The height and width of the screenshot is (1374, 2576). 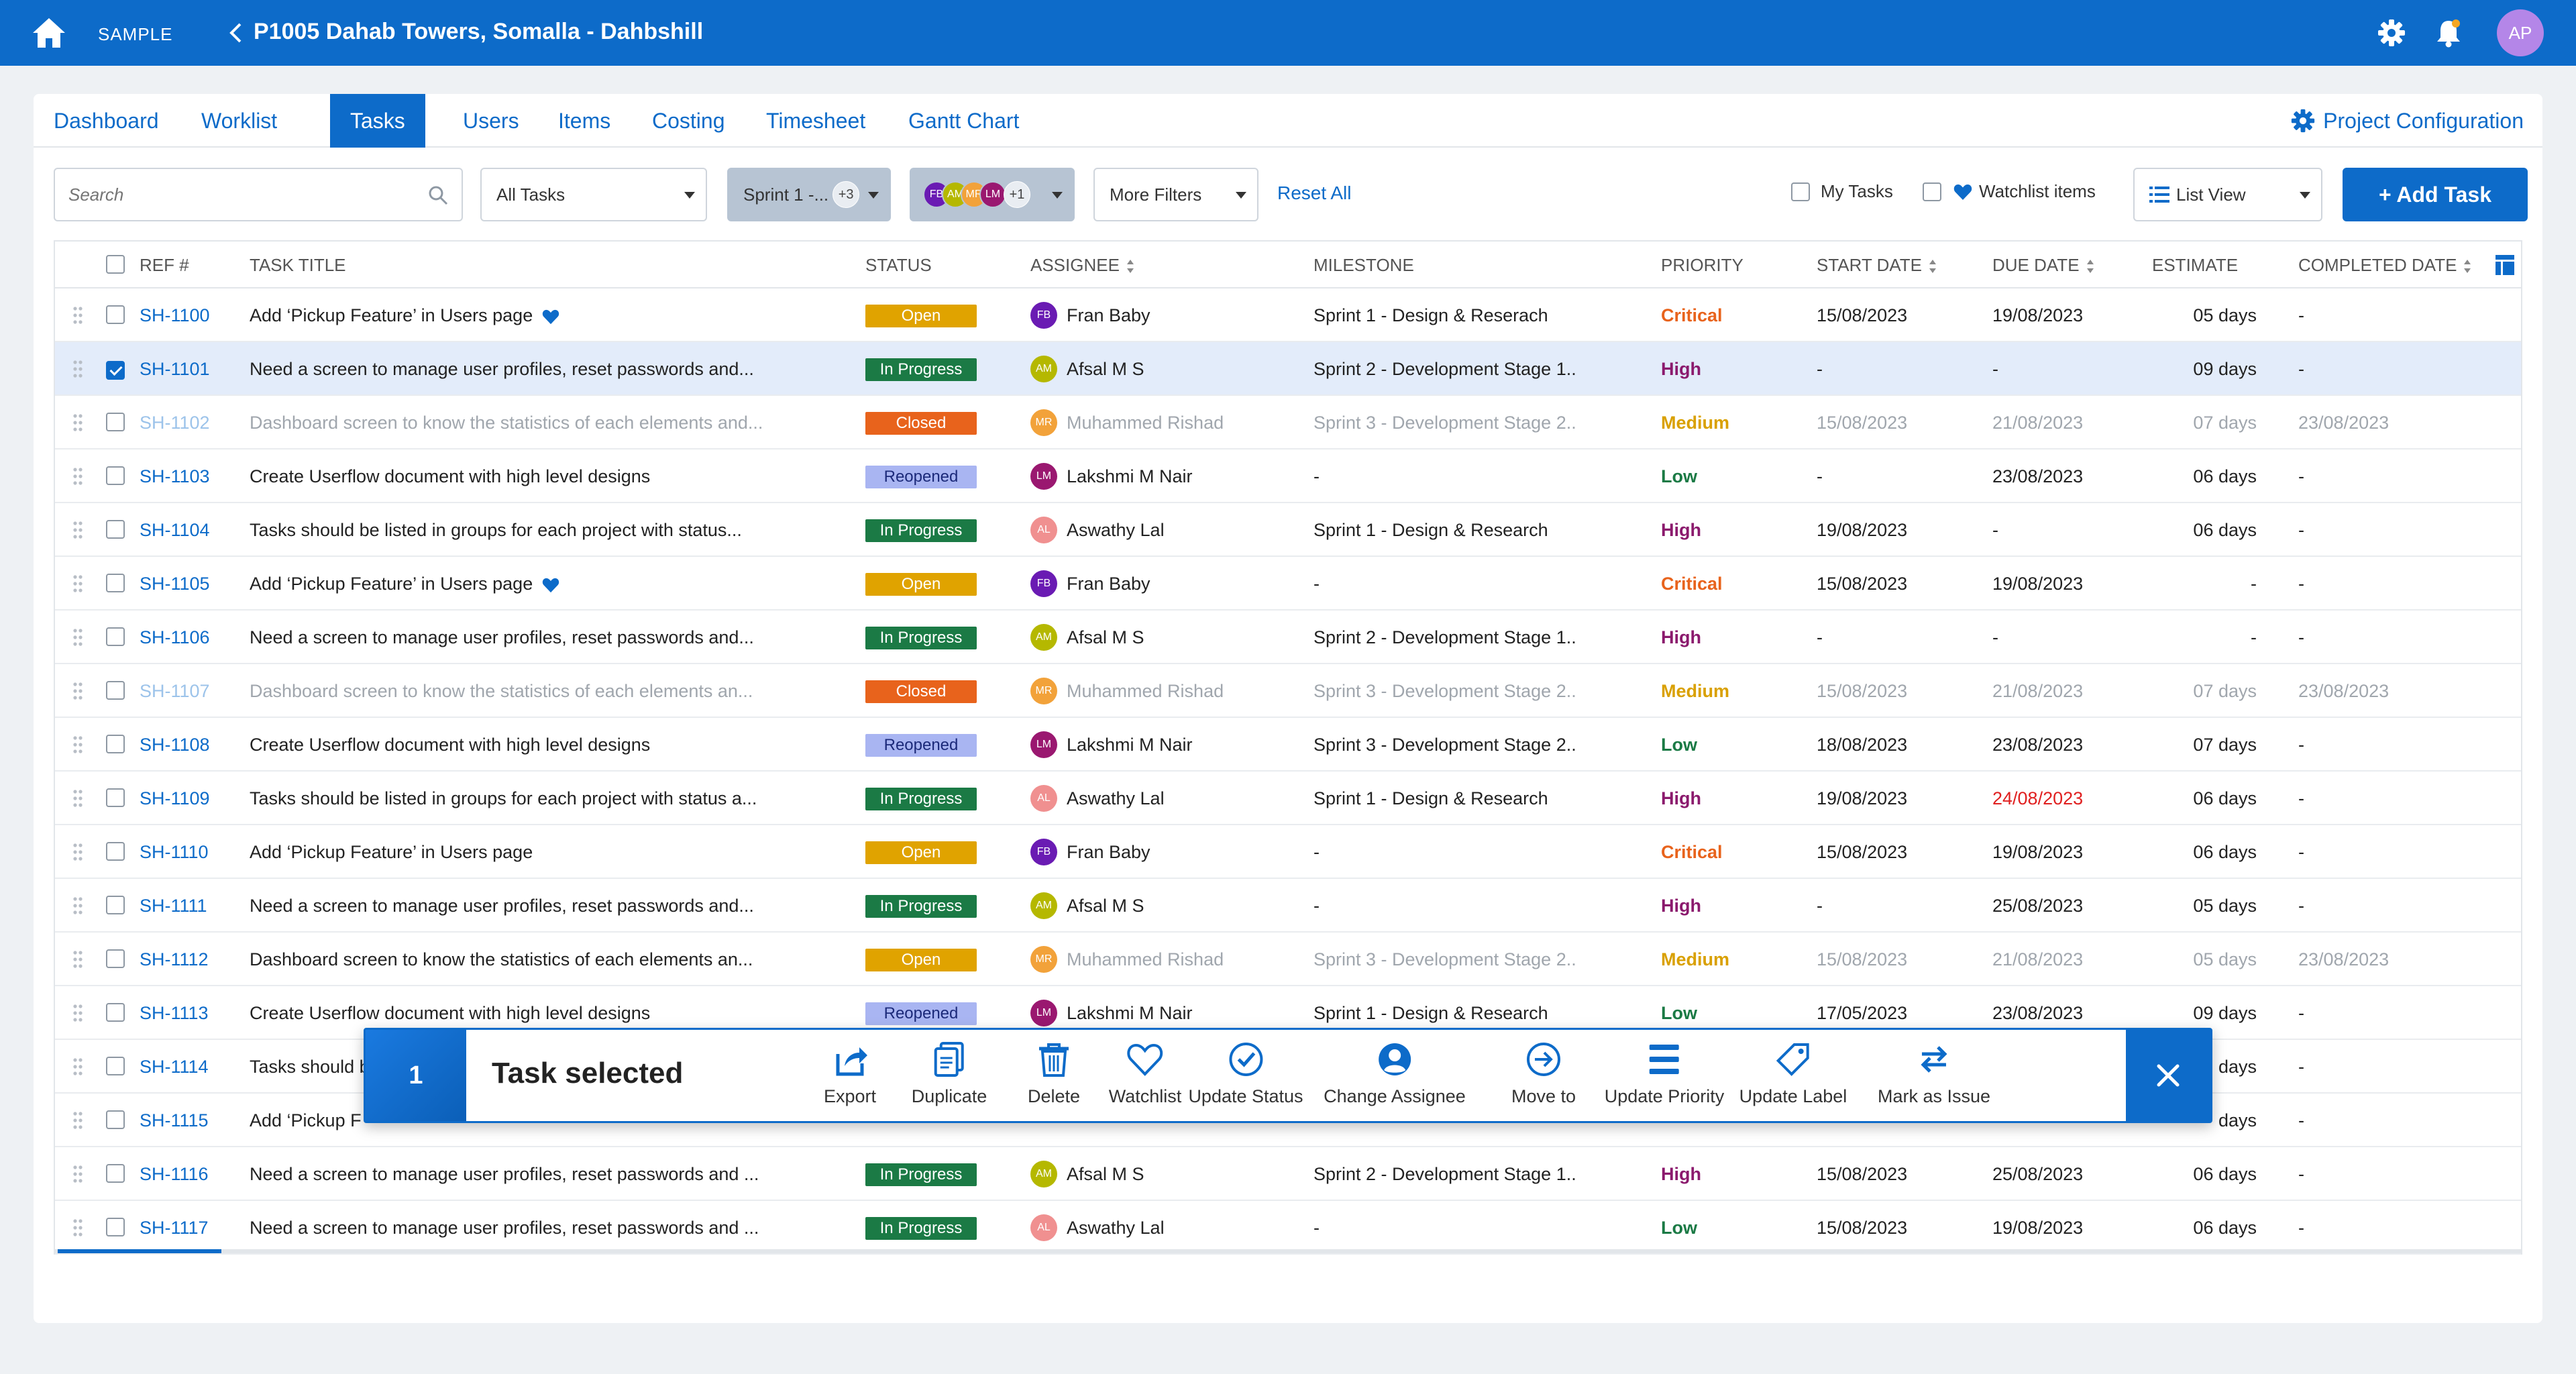 What do you see at coordinates (2227, 195) in the screenshot?
I see `view-mode-dropdown: List View` at bounding box center [2227, 195].